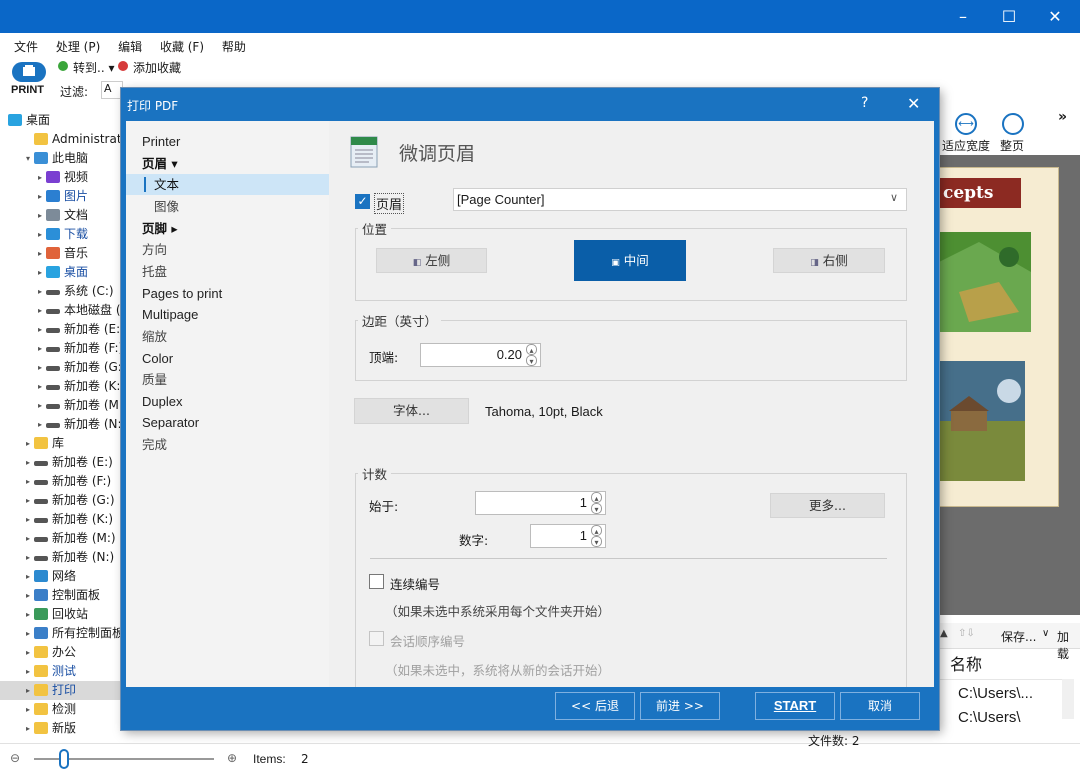  I want to click on nav-header: 页眉 ▾, so click(227, 163).